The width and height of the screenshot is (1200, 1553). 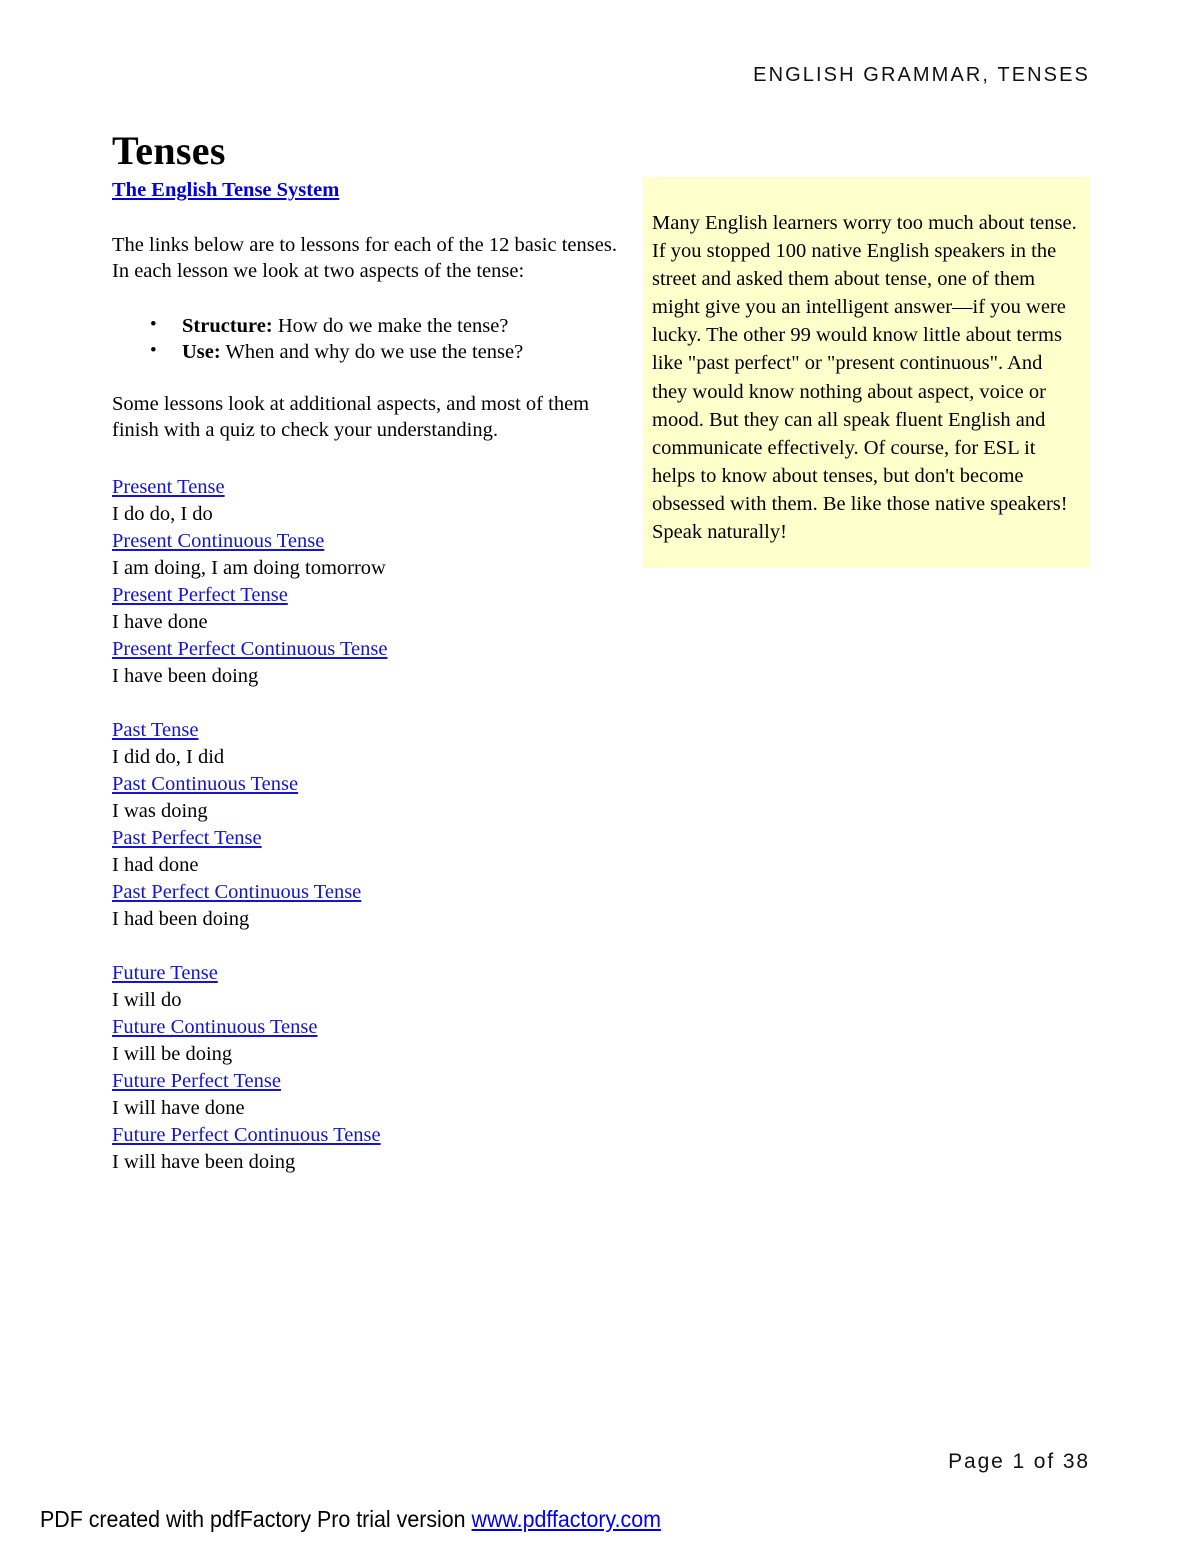 I want to click on tense-link: Present Continuous Tense, so click(x=218, y=541).